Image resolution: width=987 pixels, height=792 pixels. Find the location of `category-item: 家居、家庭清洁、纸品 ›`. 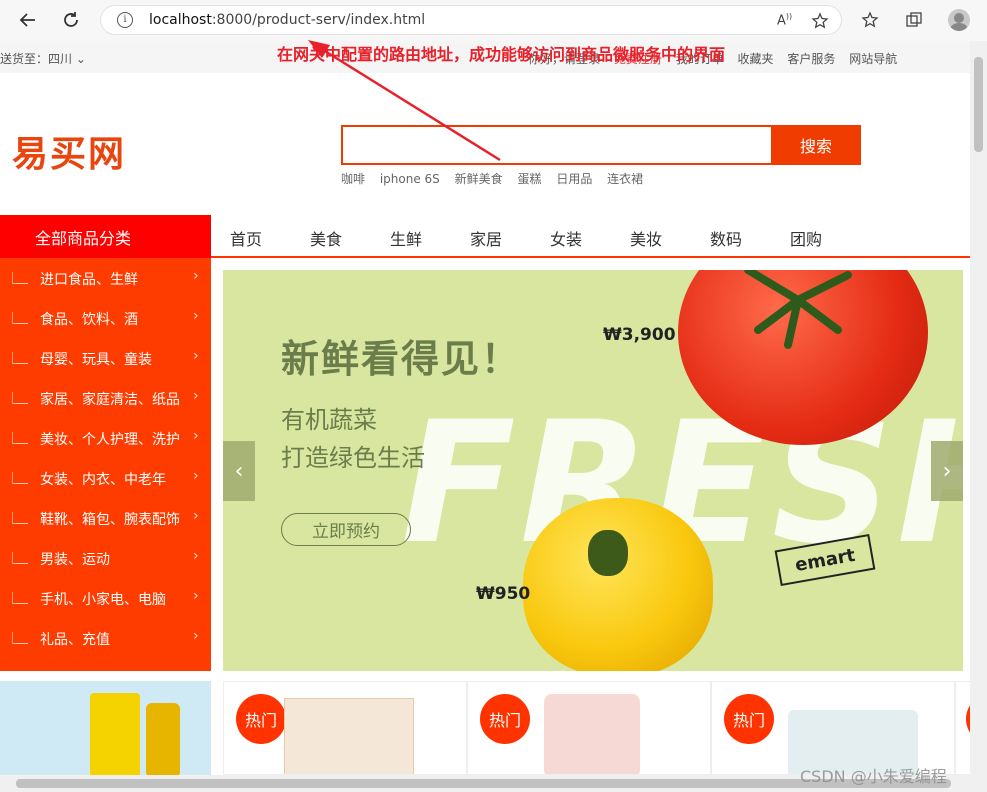

category-item: 家居、家庭清洁、纸品 › is located at coordinates (105, 398).